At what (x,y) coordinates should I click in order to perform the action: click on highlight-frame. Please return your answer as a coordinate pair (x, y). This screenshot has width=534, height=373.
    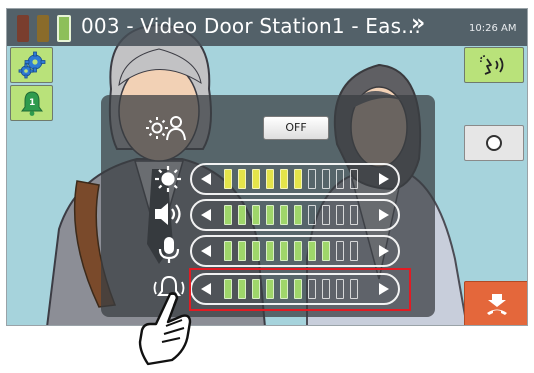
    Looking at the image, I should click on (300, 289).